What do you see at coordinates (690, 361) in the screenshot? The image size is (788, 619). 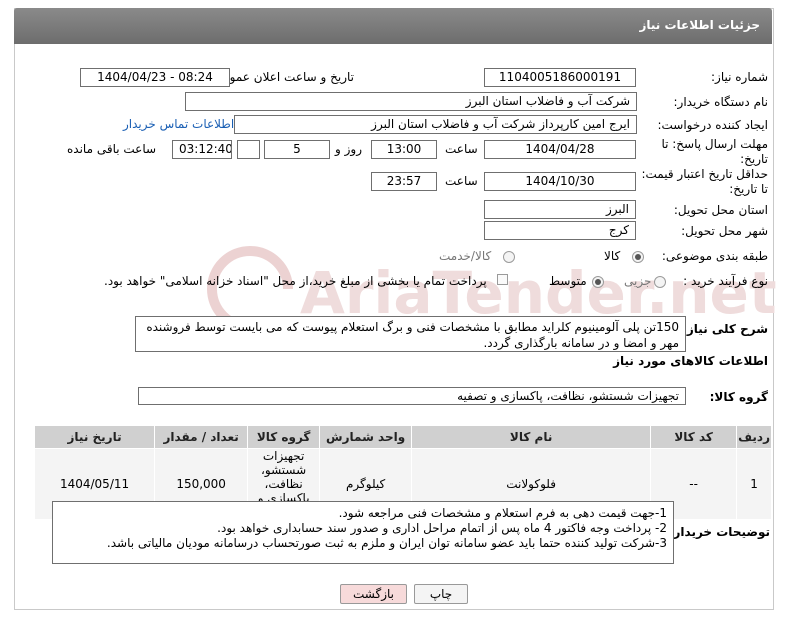 I see `goods-info-heading: اطلاعات کالاهای مورد نیاز` at bounding box center [690, 361].